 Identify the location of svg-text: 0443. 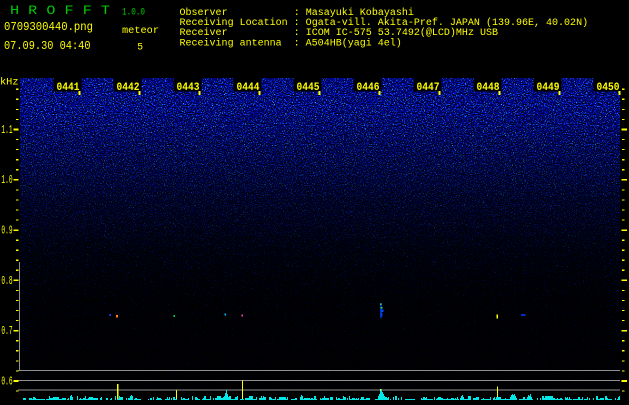
(188, 88).